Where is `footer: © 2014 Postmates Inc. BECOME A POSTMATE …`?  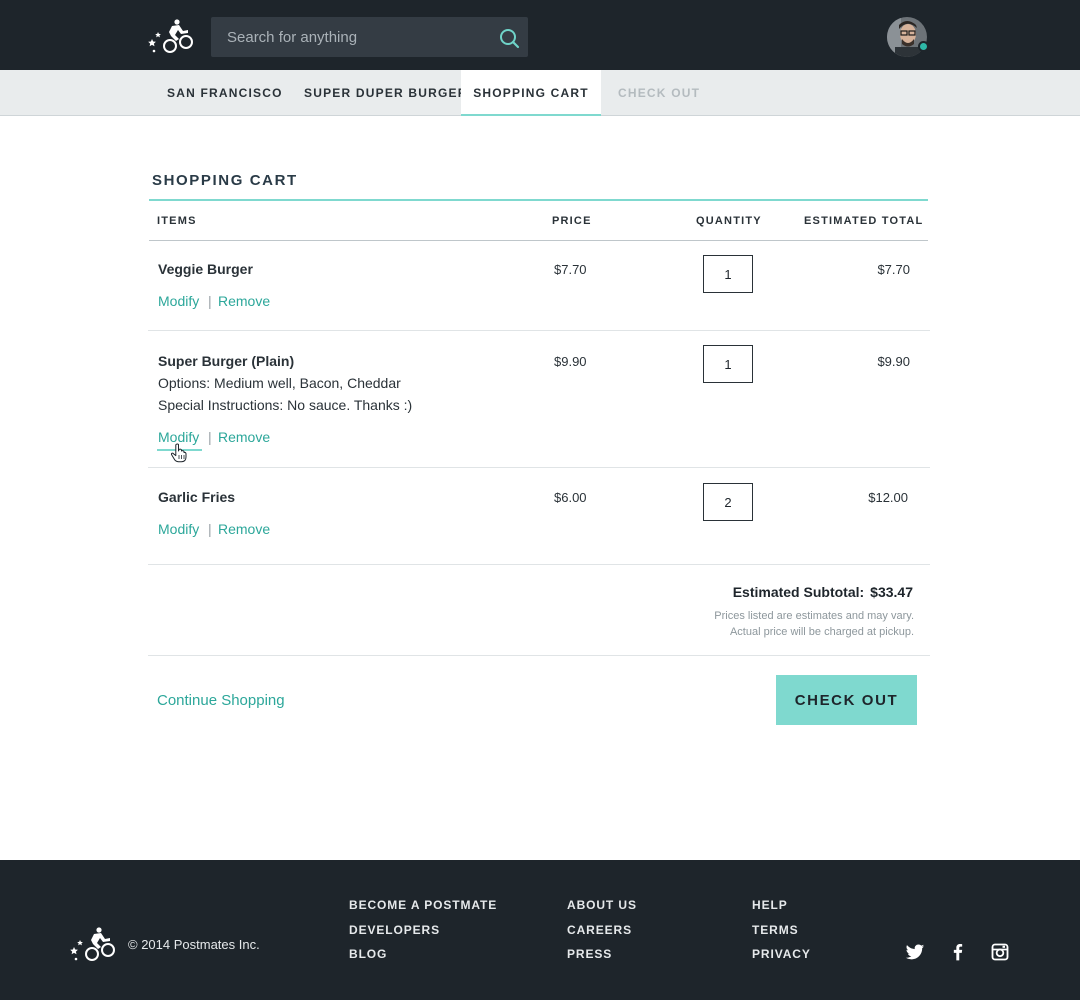
footer: © 2014 Postmates Inc. BECOME A POSTMATE … is located at coordinates (540, 930).